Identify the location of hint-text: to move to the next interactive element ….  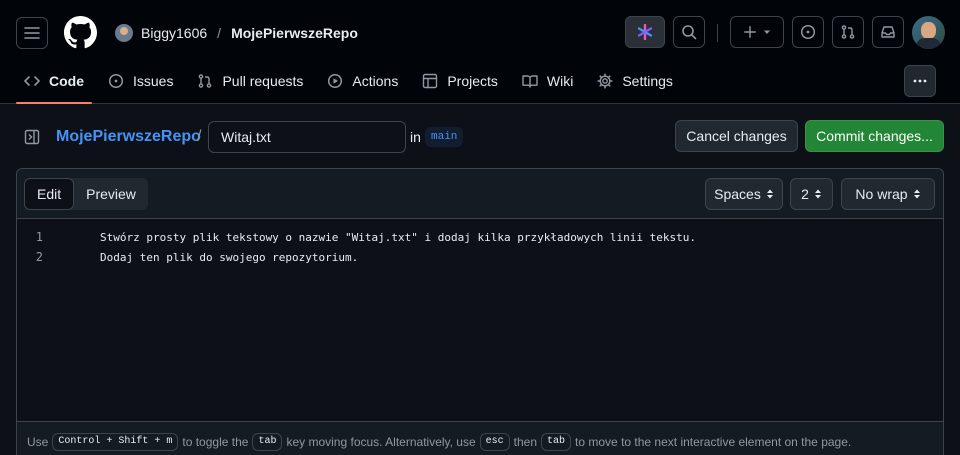
(713, 441).